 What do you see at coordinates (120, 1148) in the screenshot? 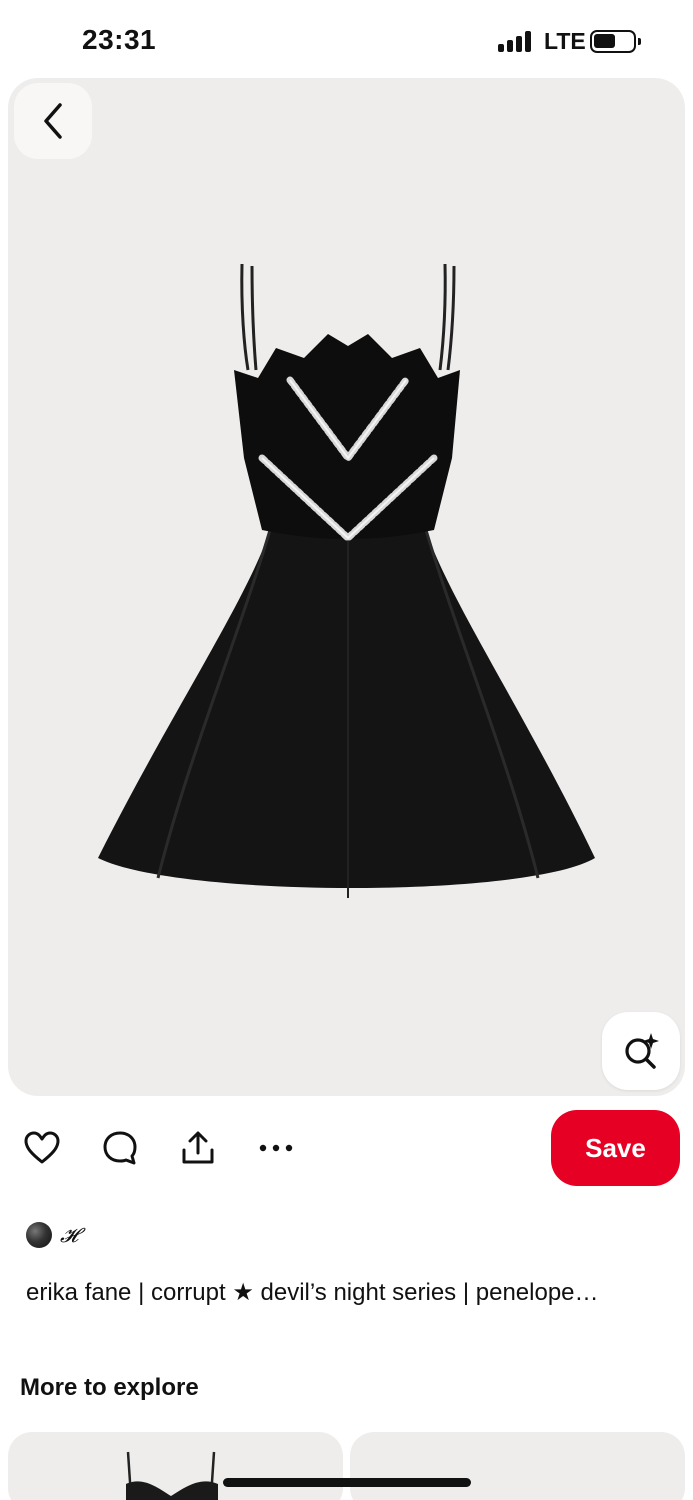
I see `comment-icon` at bounding box center [120, 1148].